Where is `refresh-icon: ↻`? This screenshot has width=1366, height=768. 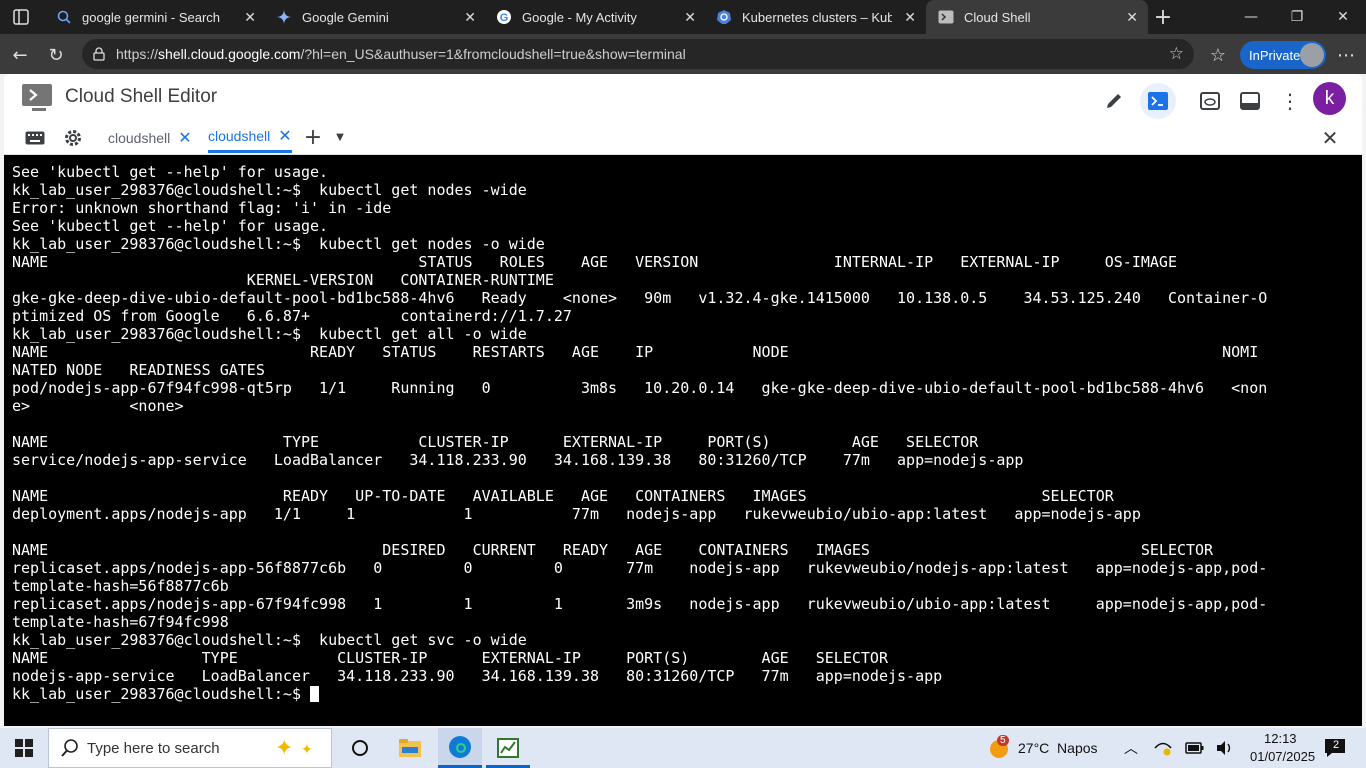 refresh-icon: ↻ is located at coordinates (56, 55).